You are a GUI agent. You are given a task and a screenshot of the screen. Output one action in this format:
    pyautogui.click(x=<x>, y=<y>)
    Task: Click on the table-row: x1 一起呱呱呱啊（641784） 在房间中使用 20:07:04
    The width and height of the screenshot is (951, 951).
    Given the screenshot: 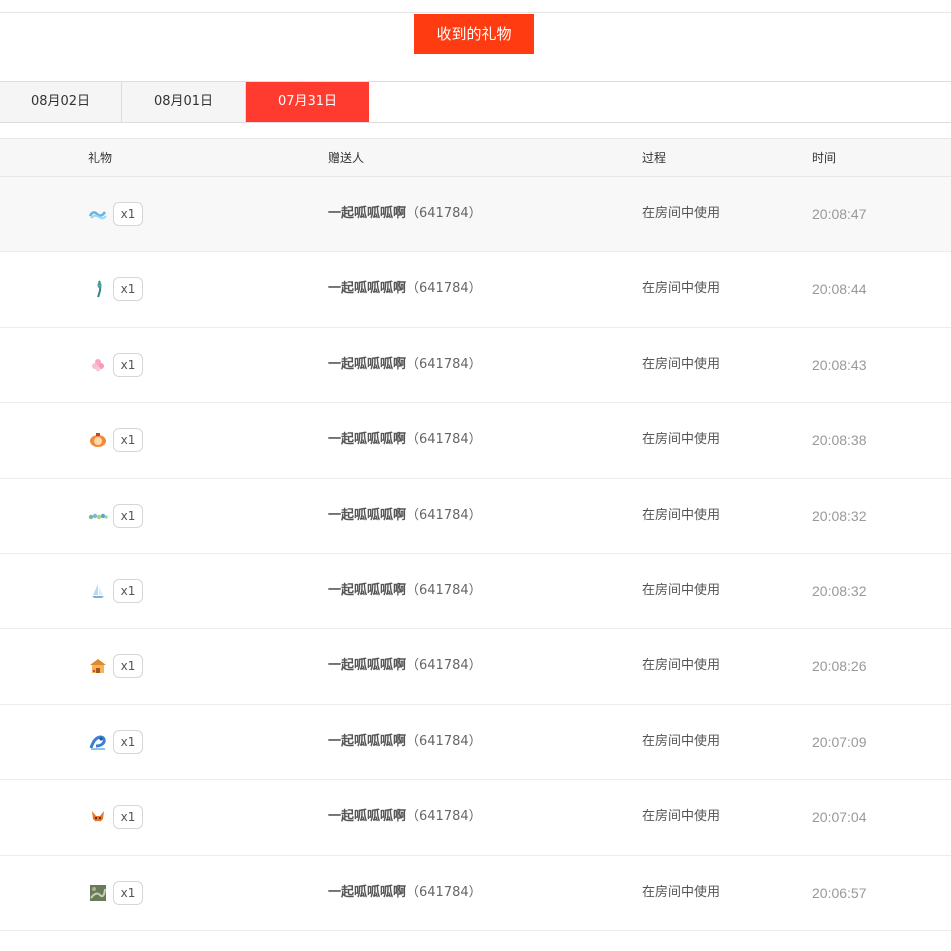 What is the action you would take?
    pyautogui.click(x=475, y=818)
    